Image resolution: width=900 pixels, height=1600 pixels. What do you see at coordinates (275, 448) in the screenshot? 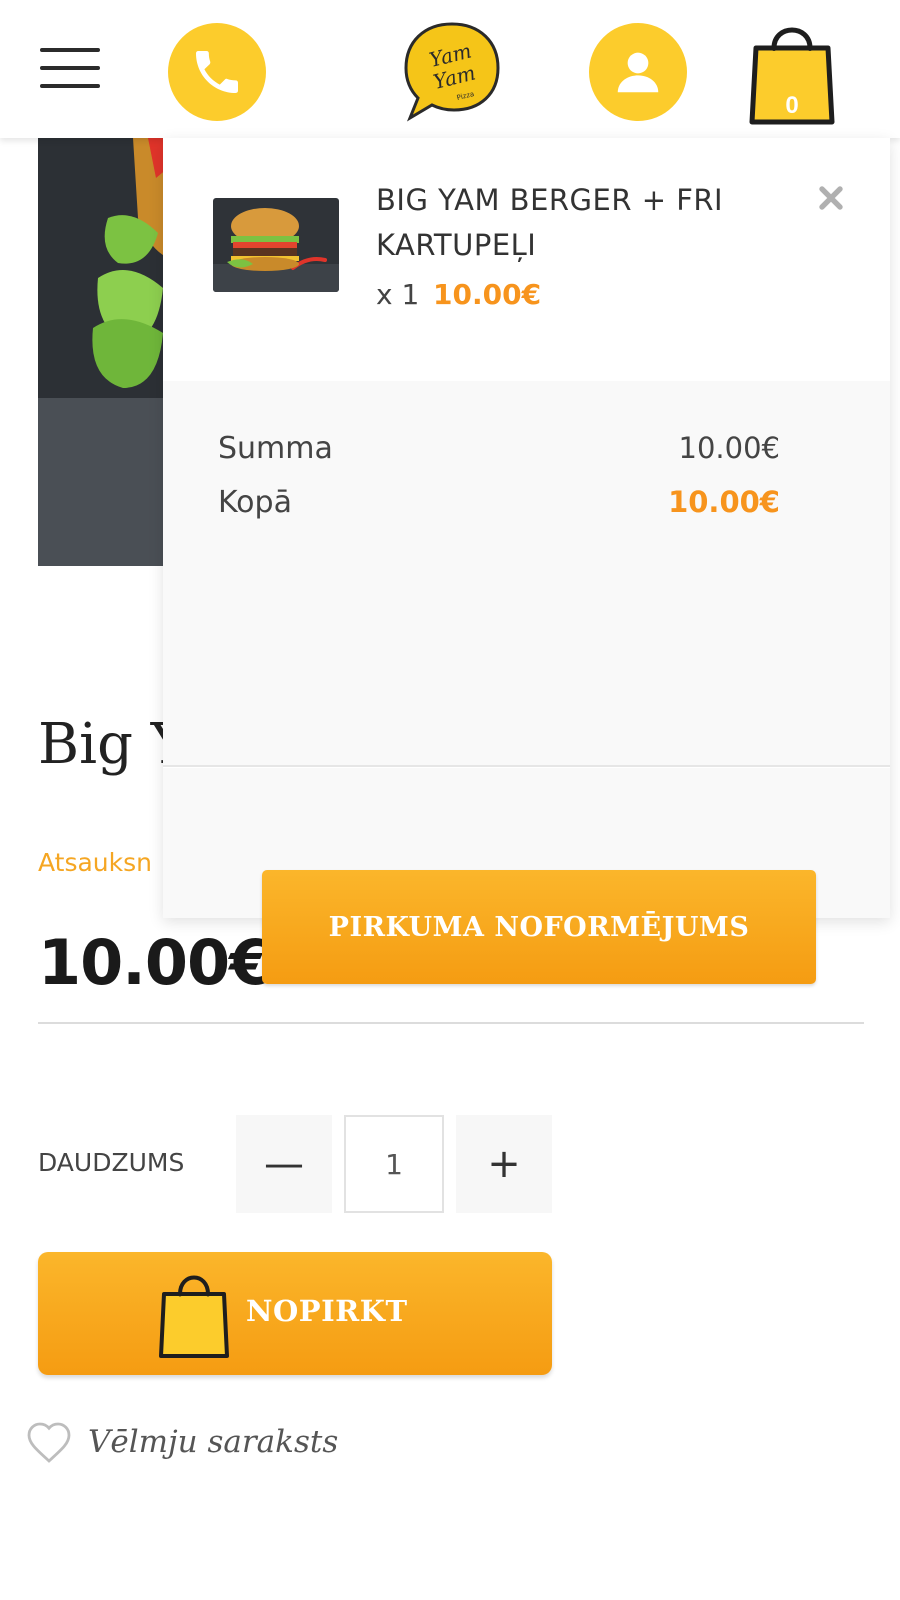
I see `subtotal-label: Summa` at bounding box center [275, 448].